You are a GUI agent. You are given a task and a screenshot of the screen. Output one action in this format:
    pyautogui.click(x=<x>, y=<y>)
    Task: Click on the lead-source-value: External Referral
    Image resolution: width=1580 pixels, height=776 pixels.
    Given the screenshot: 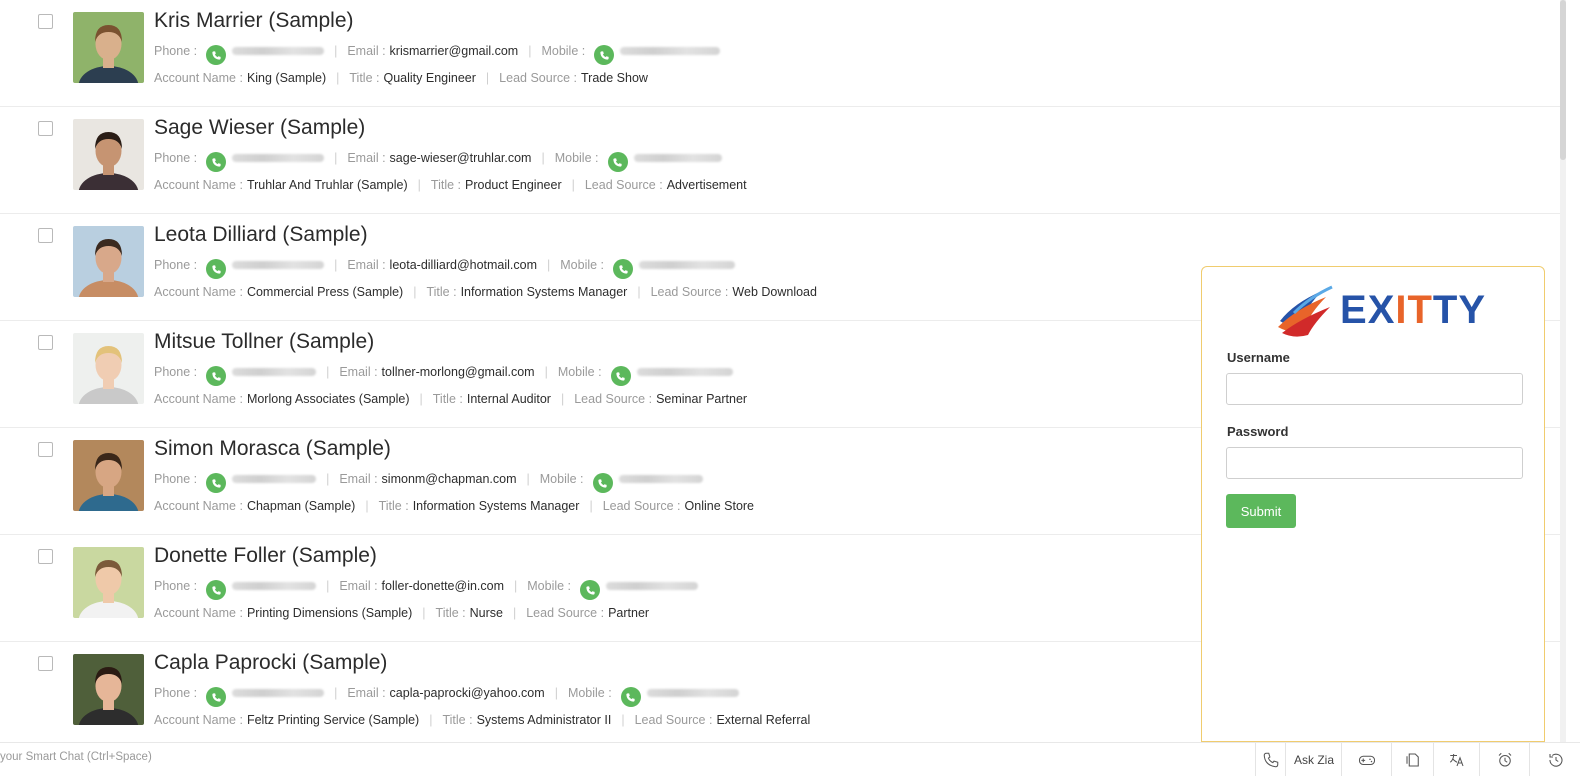 What is the action you would take?
    pyautogui.click(x=763, y=720)
    